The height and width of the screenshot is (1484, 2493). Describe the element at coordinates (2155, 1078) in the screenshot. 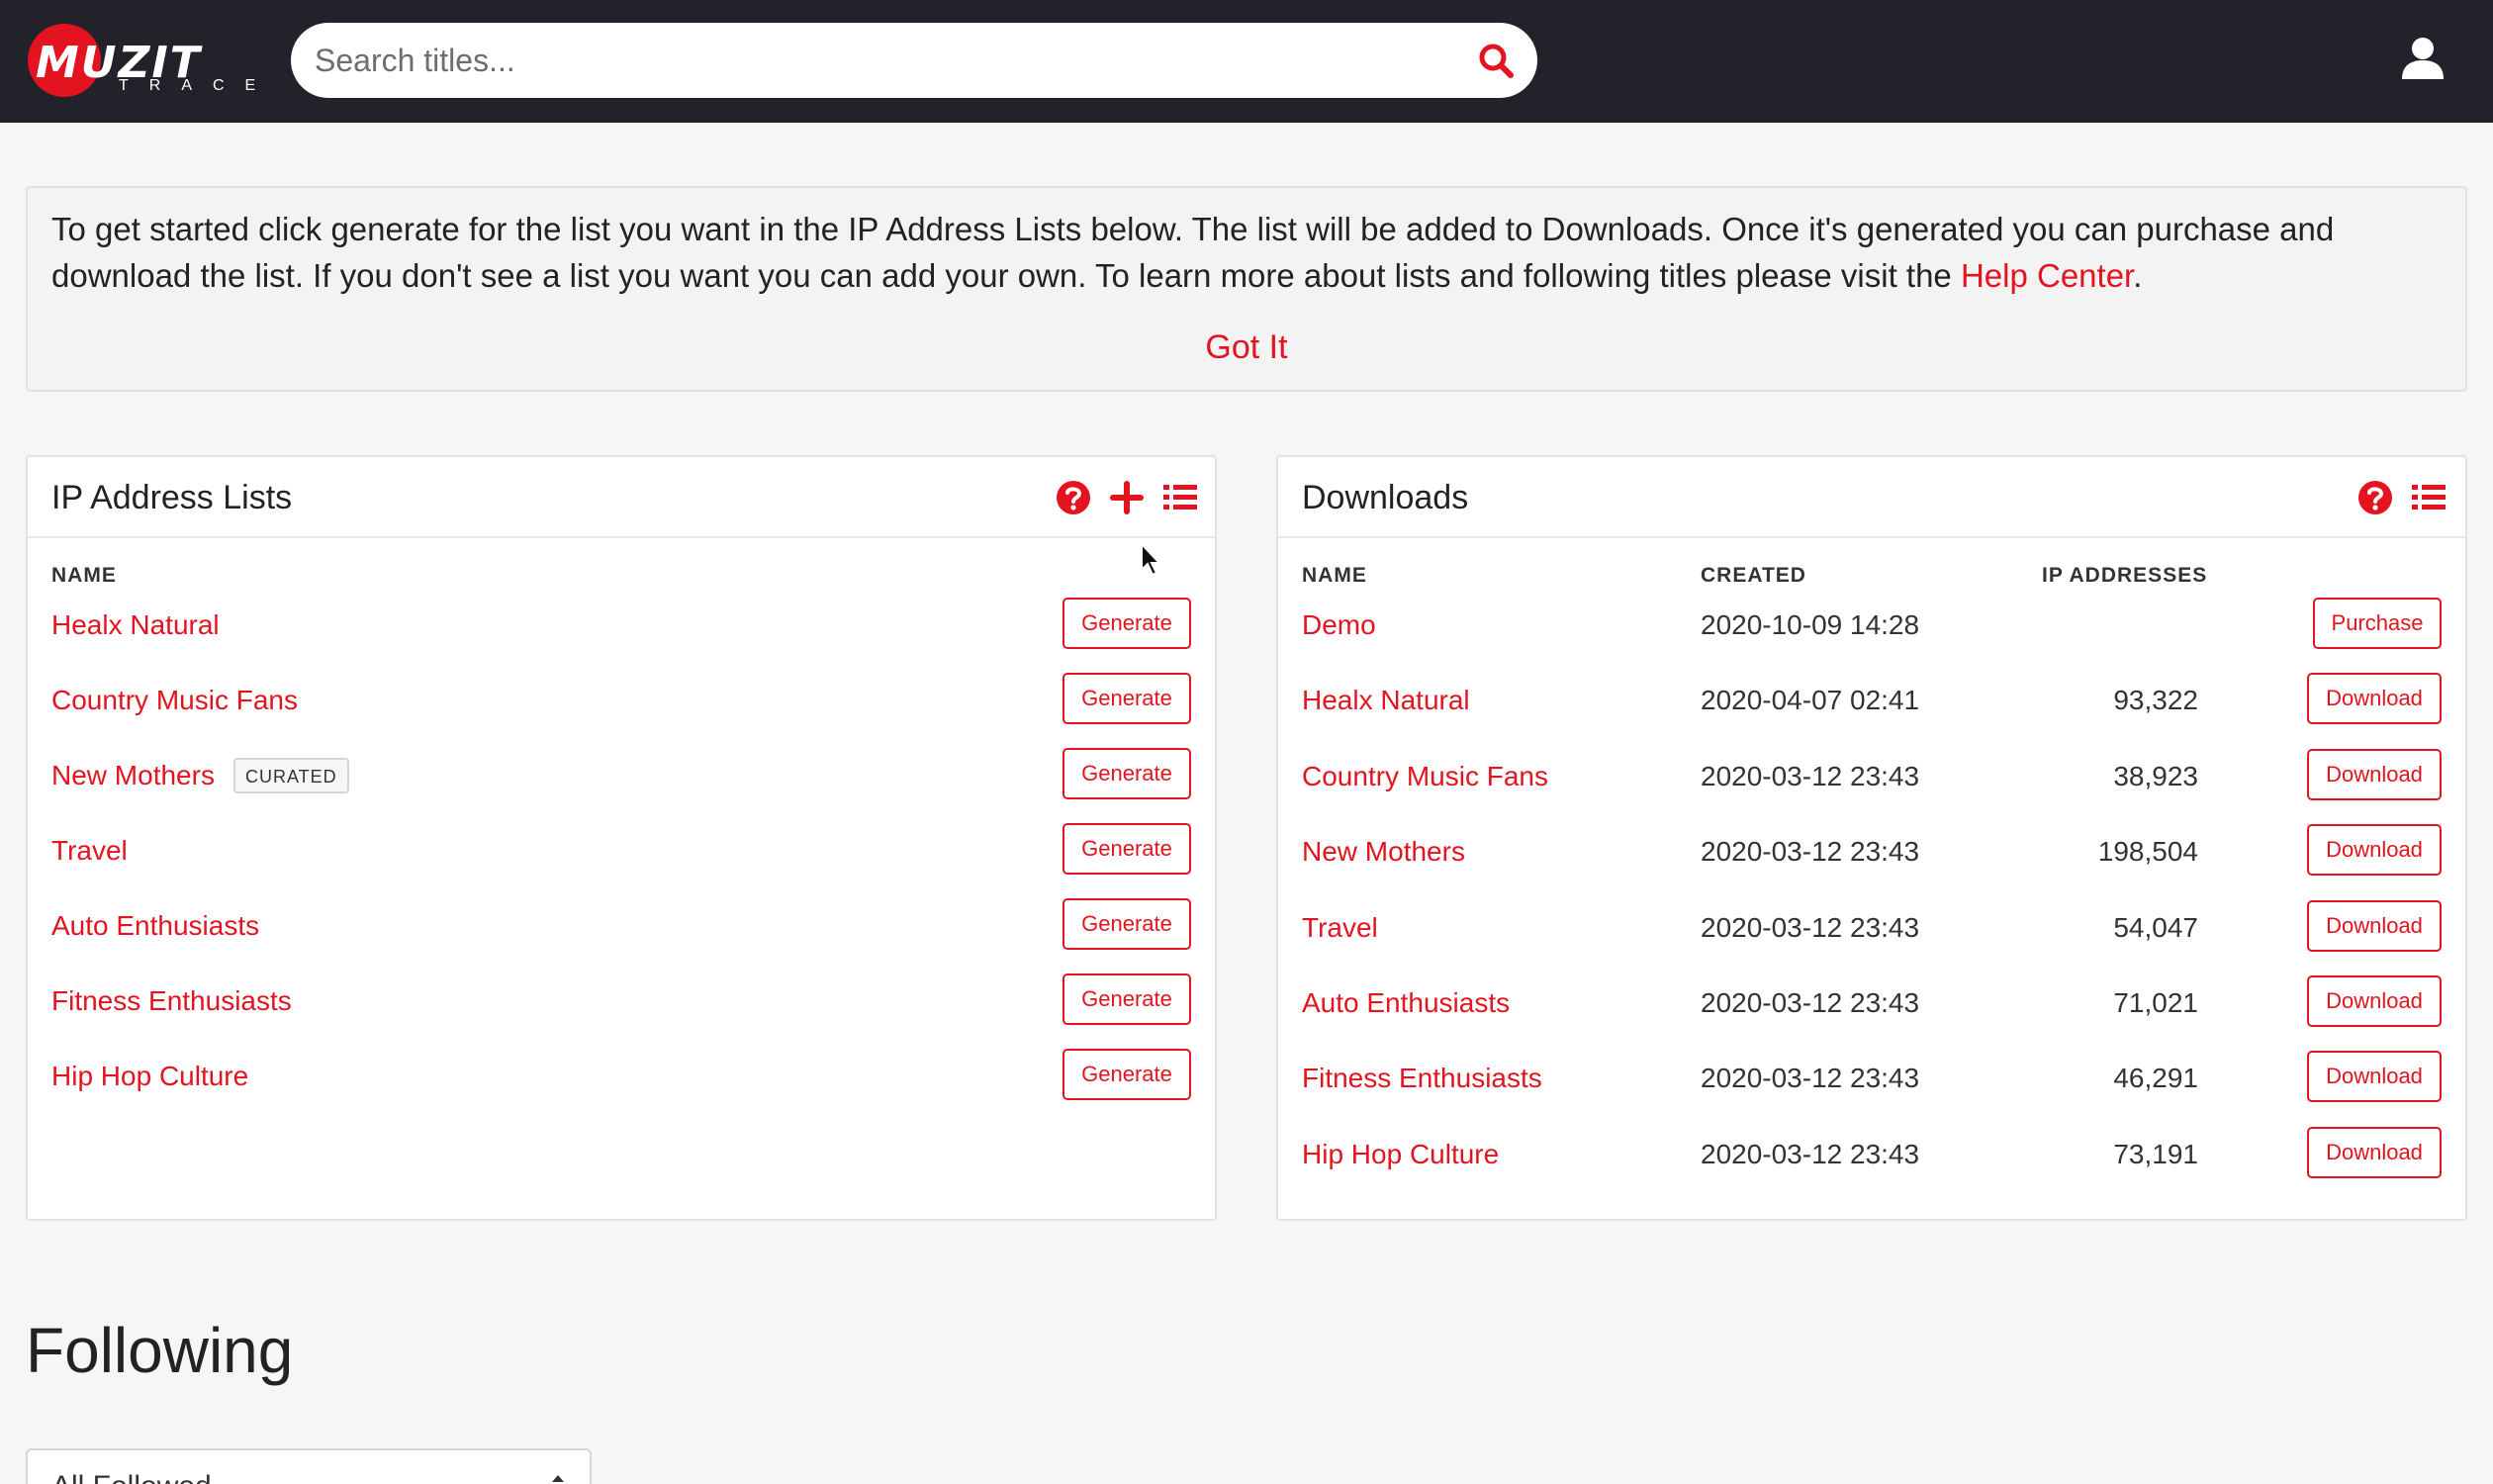

I see `download-ip-count: 46,291` at that location.